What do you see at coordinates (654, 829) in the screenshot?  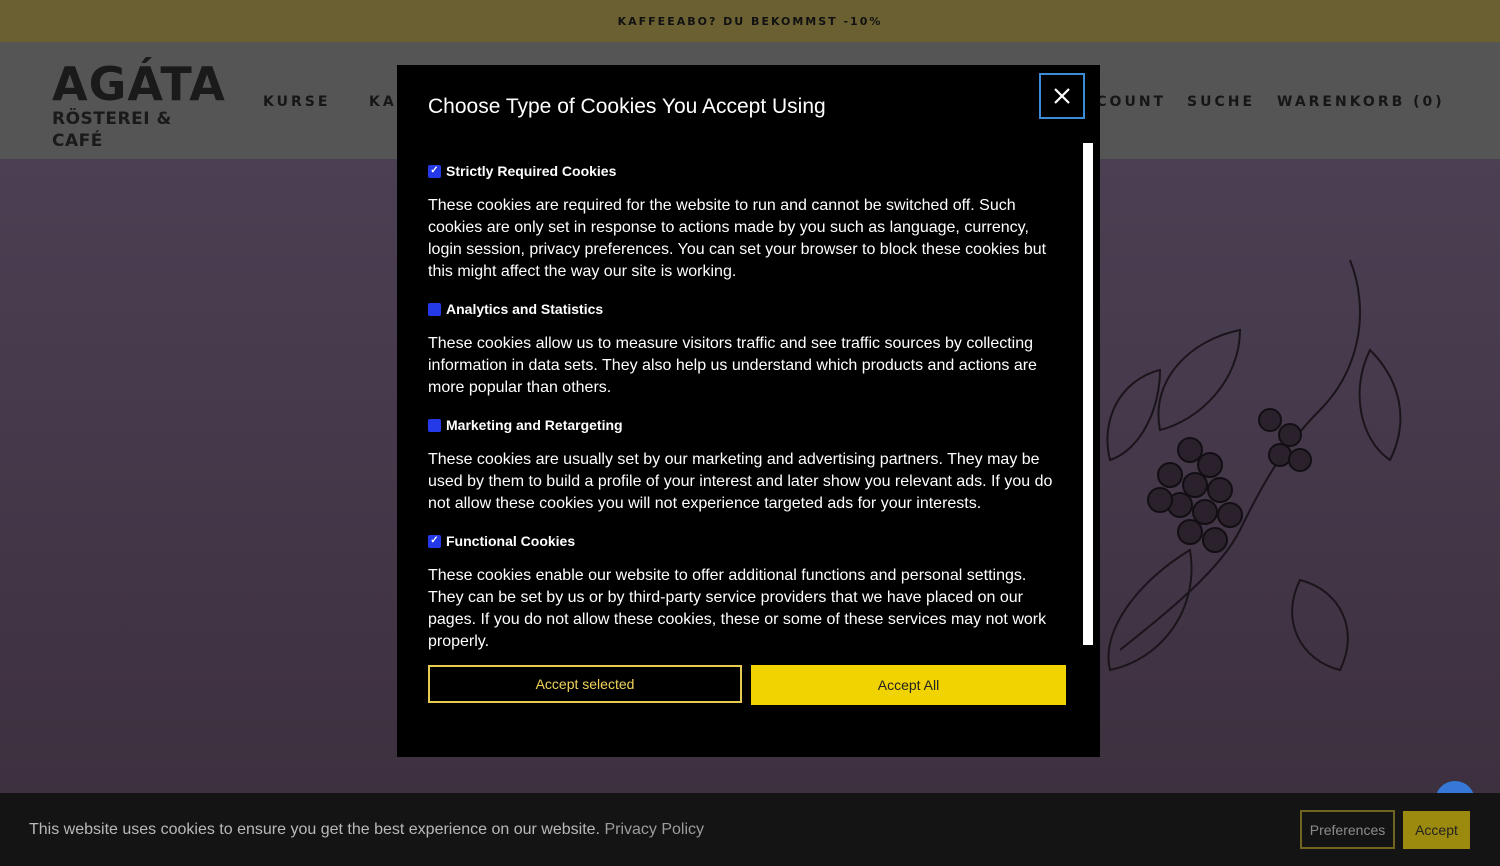 I see `privacy-policy-link: Privacy Policy` at bounding box center [654, 829].